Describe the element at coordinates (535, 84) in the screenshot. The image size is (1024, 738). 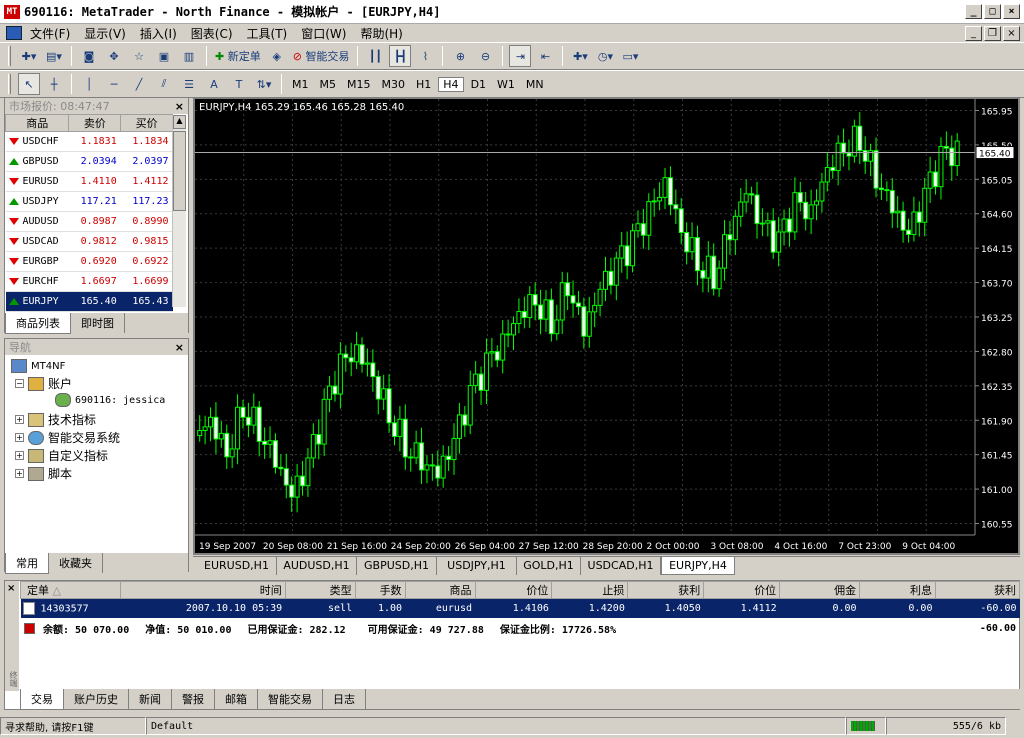
I see `timeframe-mn: MN` at that location.